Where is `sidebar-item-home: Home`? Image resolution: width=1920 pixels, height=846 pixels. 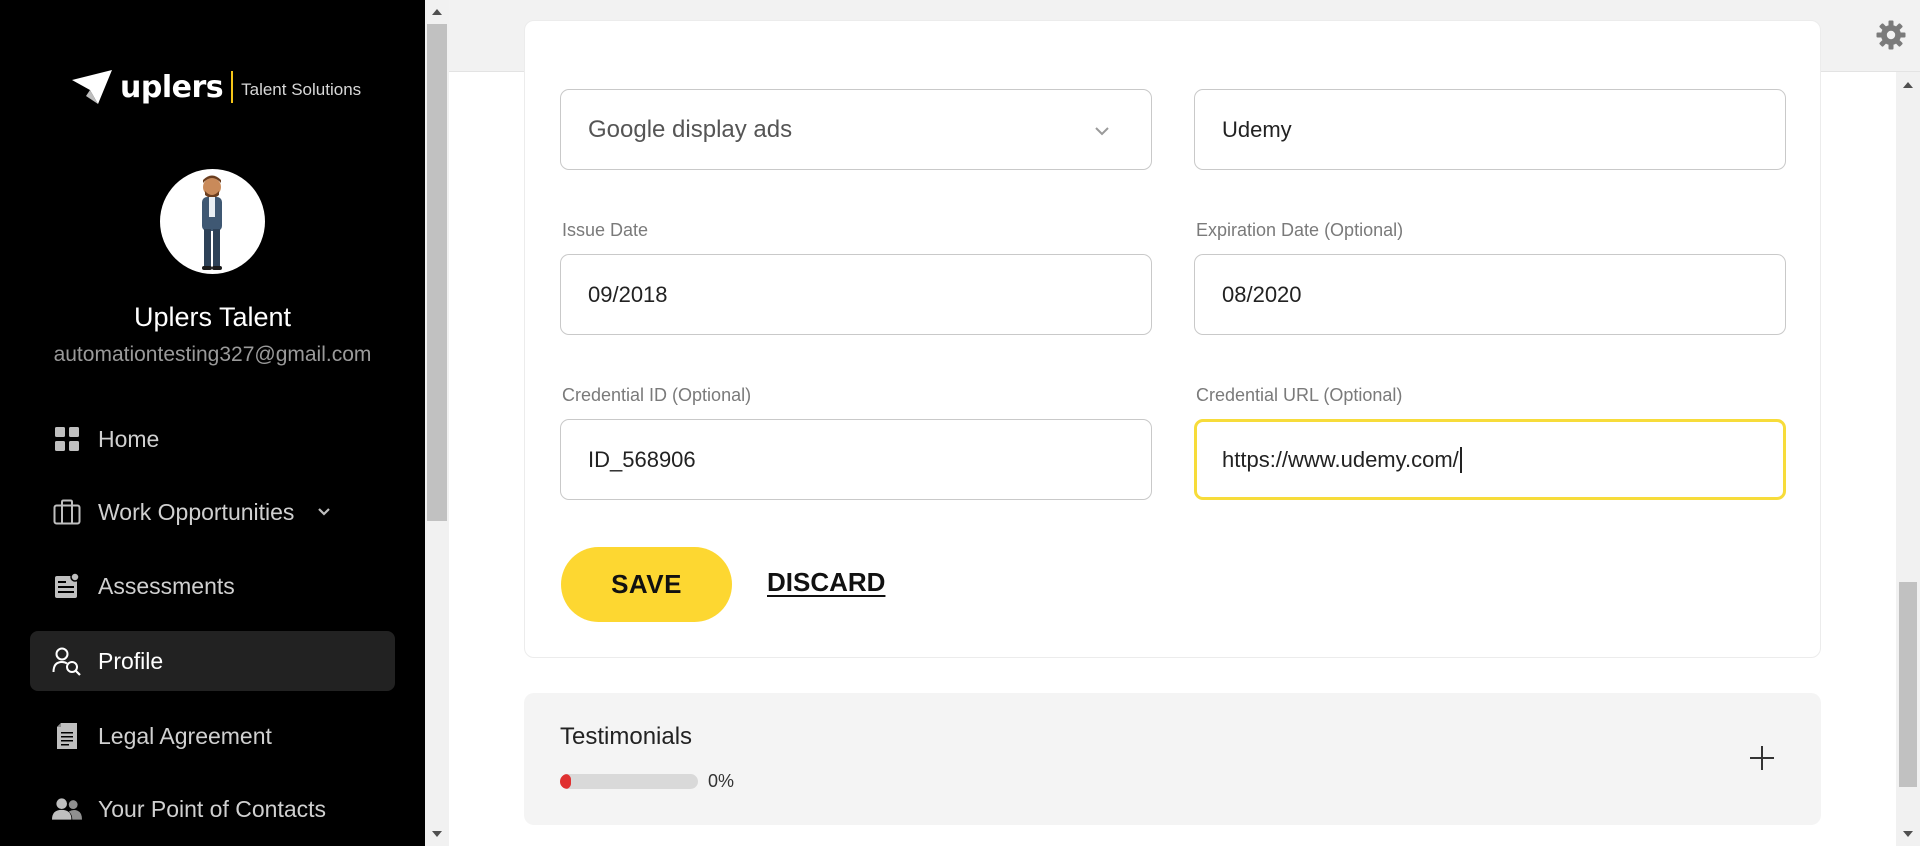 sidebar-item-home: Home is located at coordinates (212, 439).